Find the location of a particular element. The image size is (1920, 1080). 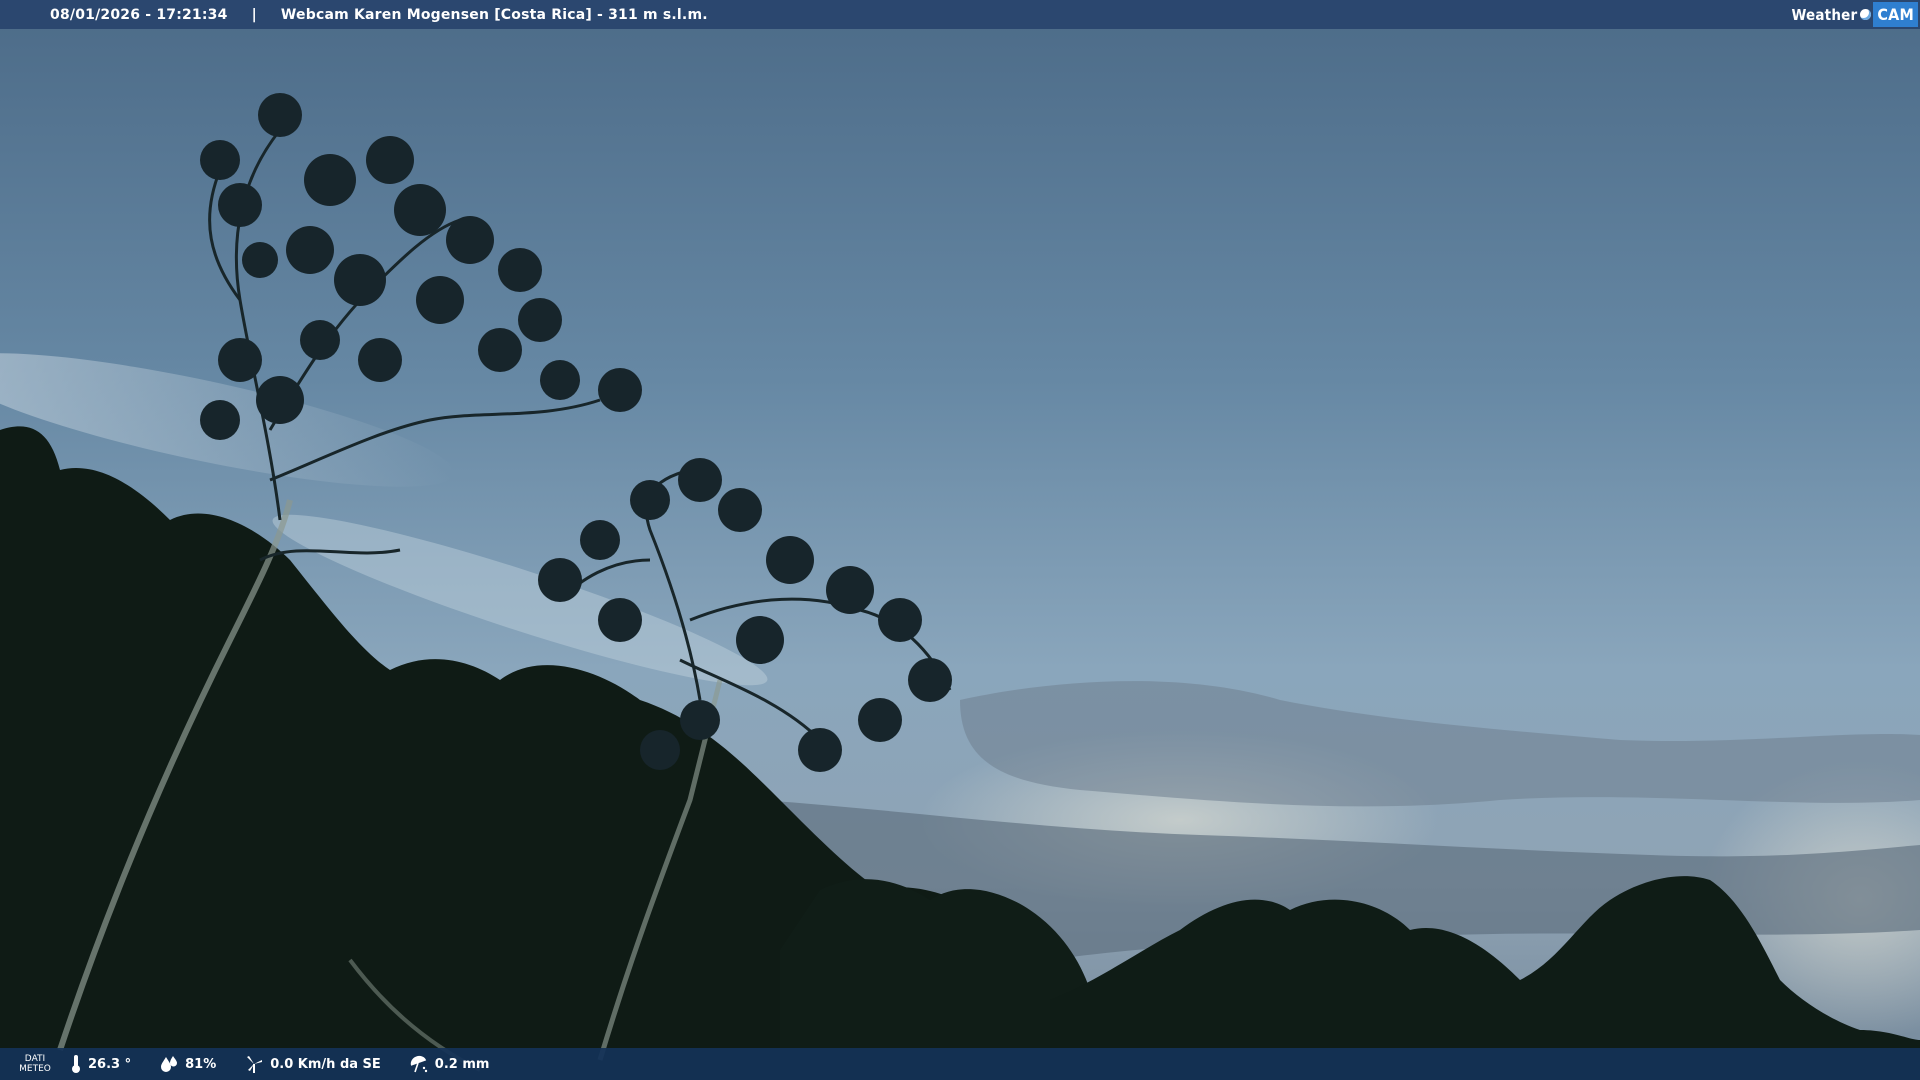

dati-meteo-label: DATI METEO is located at coordinates (35, 1064).